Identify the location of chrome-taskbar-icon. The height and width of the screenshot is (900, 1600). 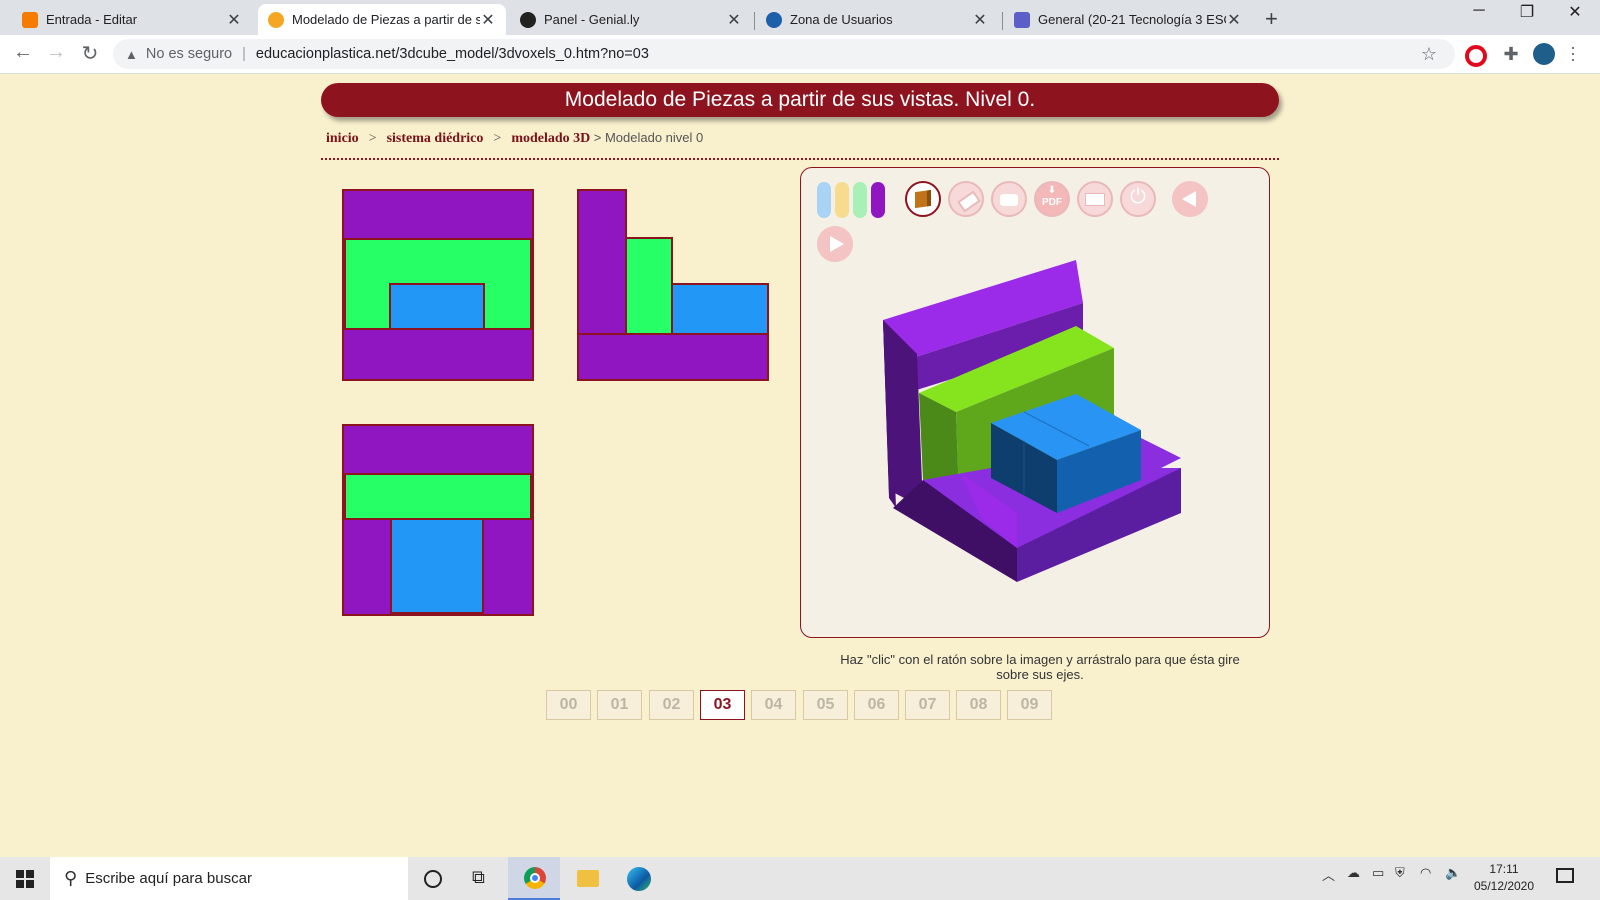
(534, 878).